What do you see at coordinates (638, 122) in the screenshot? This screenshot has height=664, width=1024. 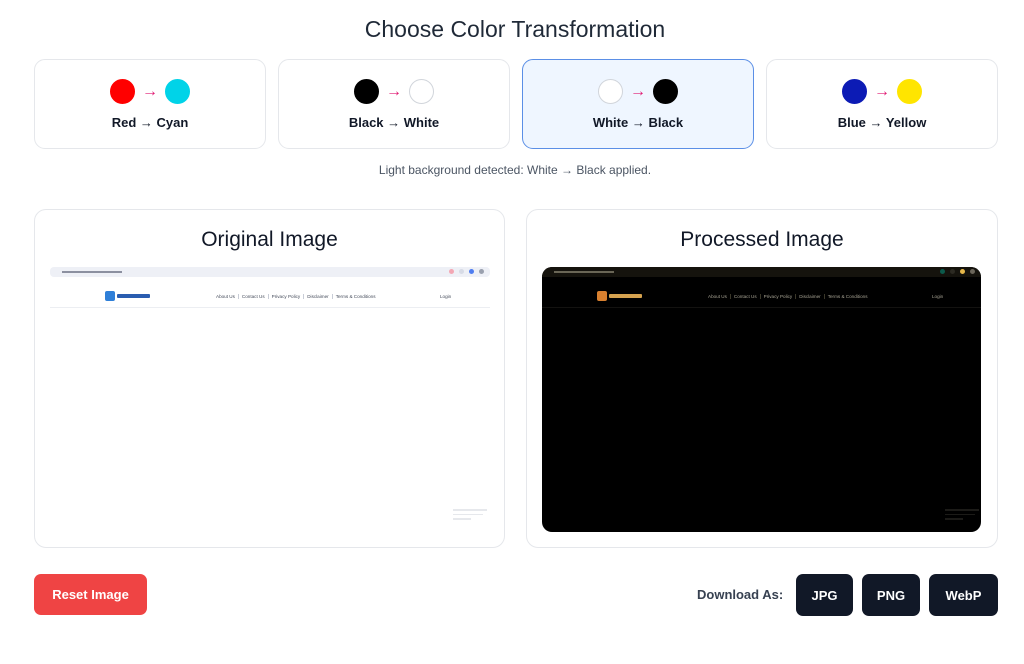 I see `option-label: White → Black` at bounding box center [638, 122].